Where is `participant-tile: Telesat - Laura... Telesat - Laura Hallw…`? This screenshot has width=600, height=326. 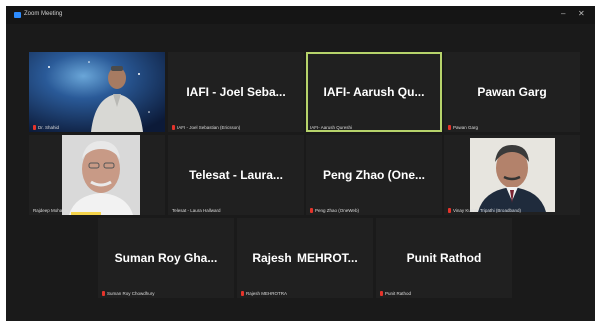
participant-tile: Telesat - Laura... Telesat - Laura Hallw… is located at coordinates (236, 175).